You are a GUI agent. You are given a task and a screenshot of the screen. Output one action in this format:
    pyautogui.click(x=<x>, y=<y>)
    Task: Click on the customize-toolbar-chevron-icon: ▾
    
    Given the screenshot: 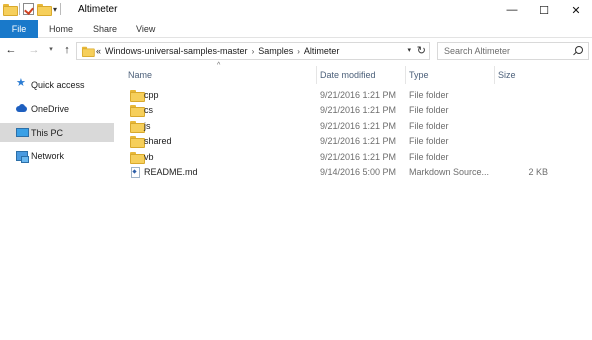 What is the action you would take?
    pyautogui.click(x=55, y=9)
    